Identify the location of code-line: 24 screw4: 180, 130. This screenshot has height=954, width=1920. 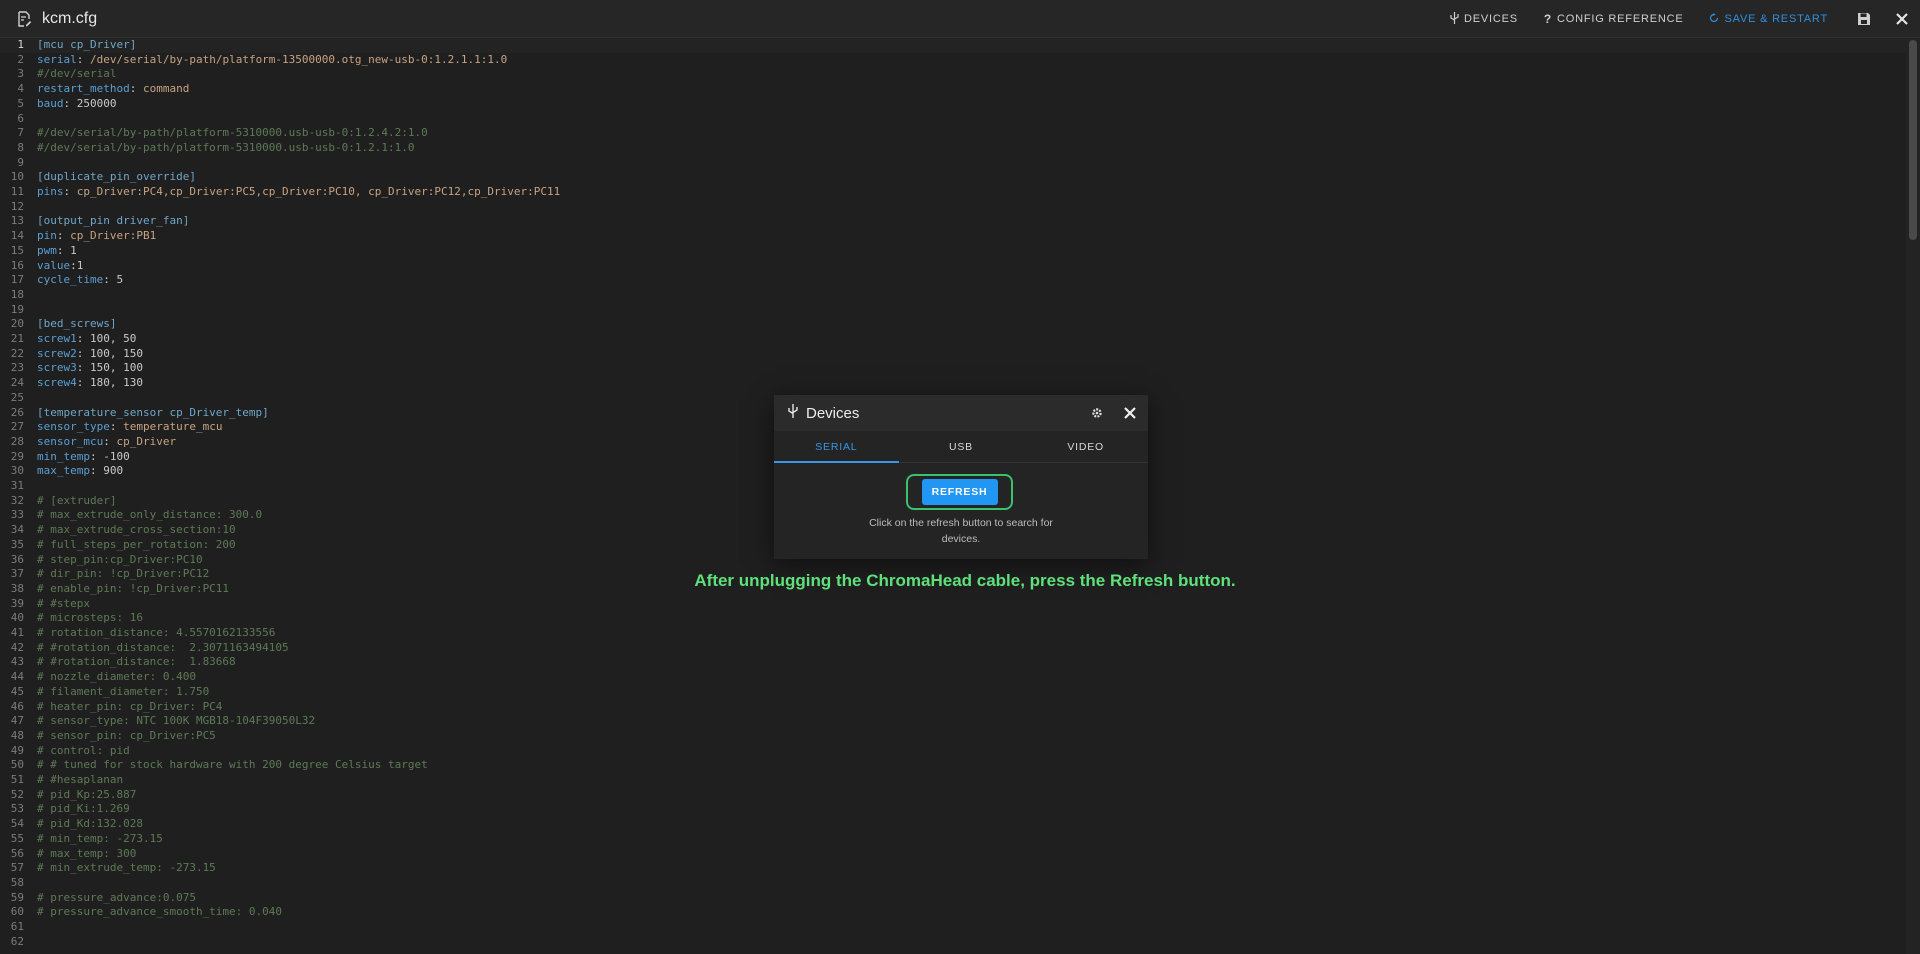
(953, 383).